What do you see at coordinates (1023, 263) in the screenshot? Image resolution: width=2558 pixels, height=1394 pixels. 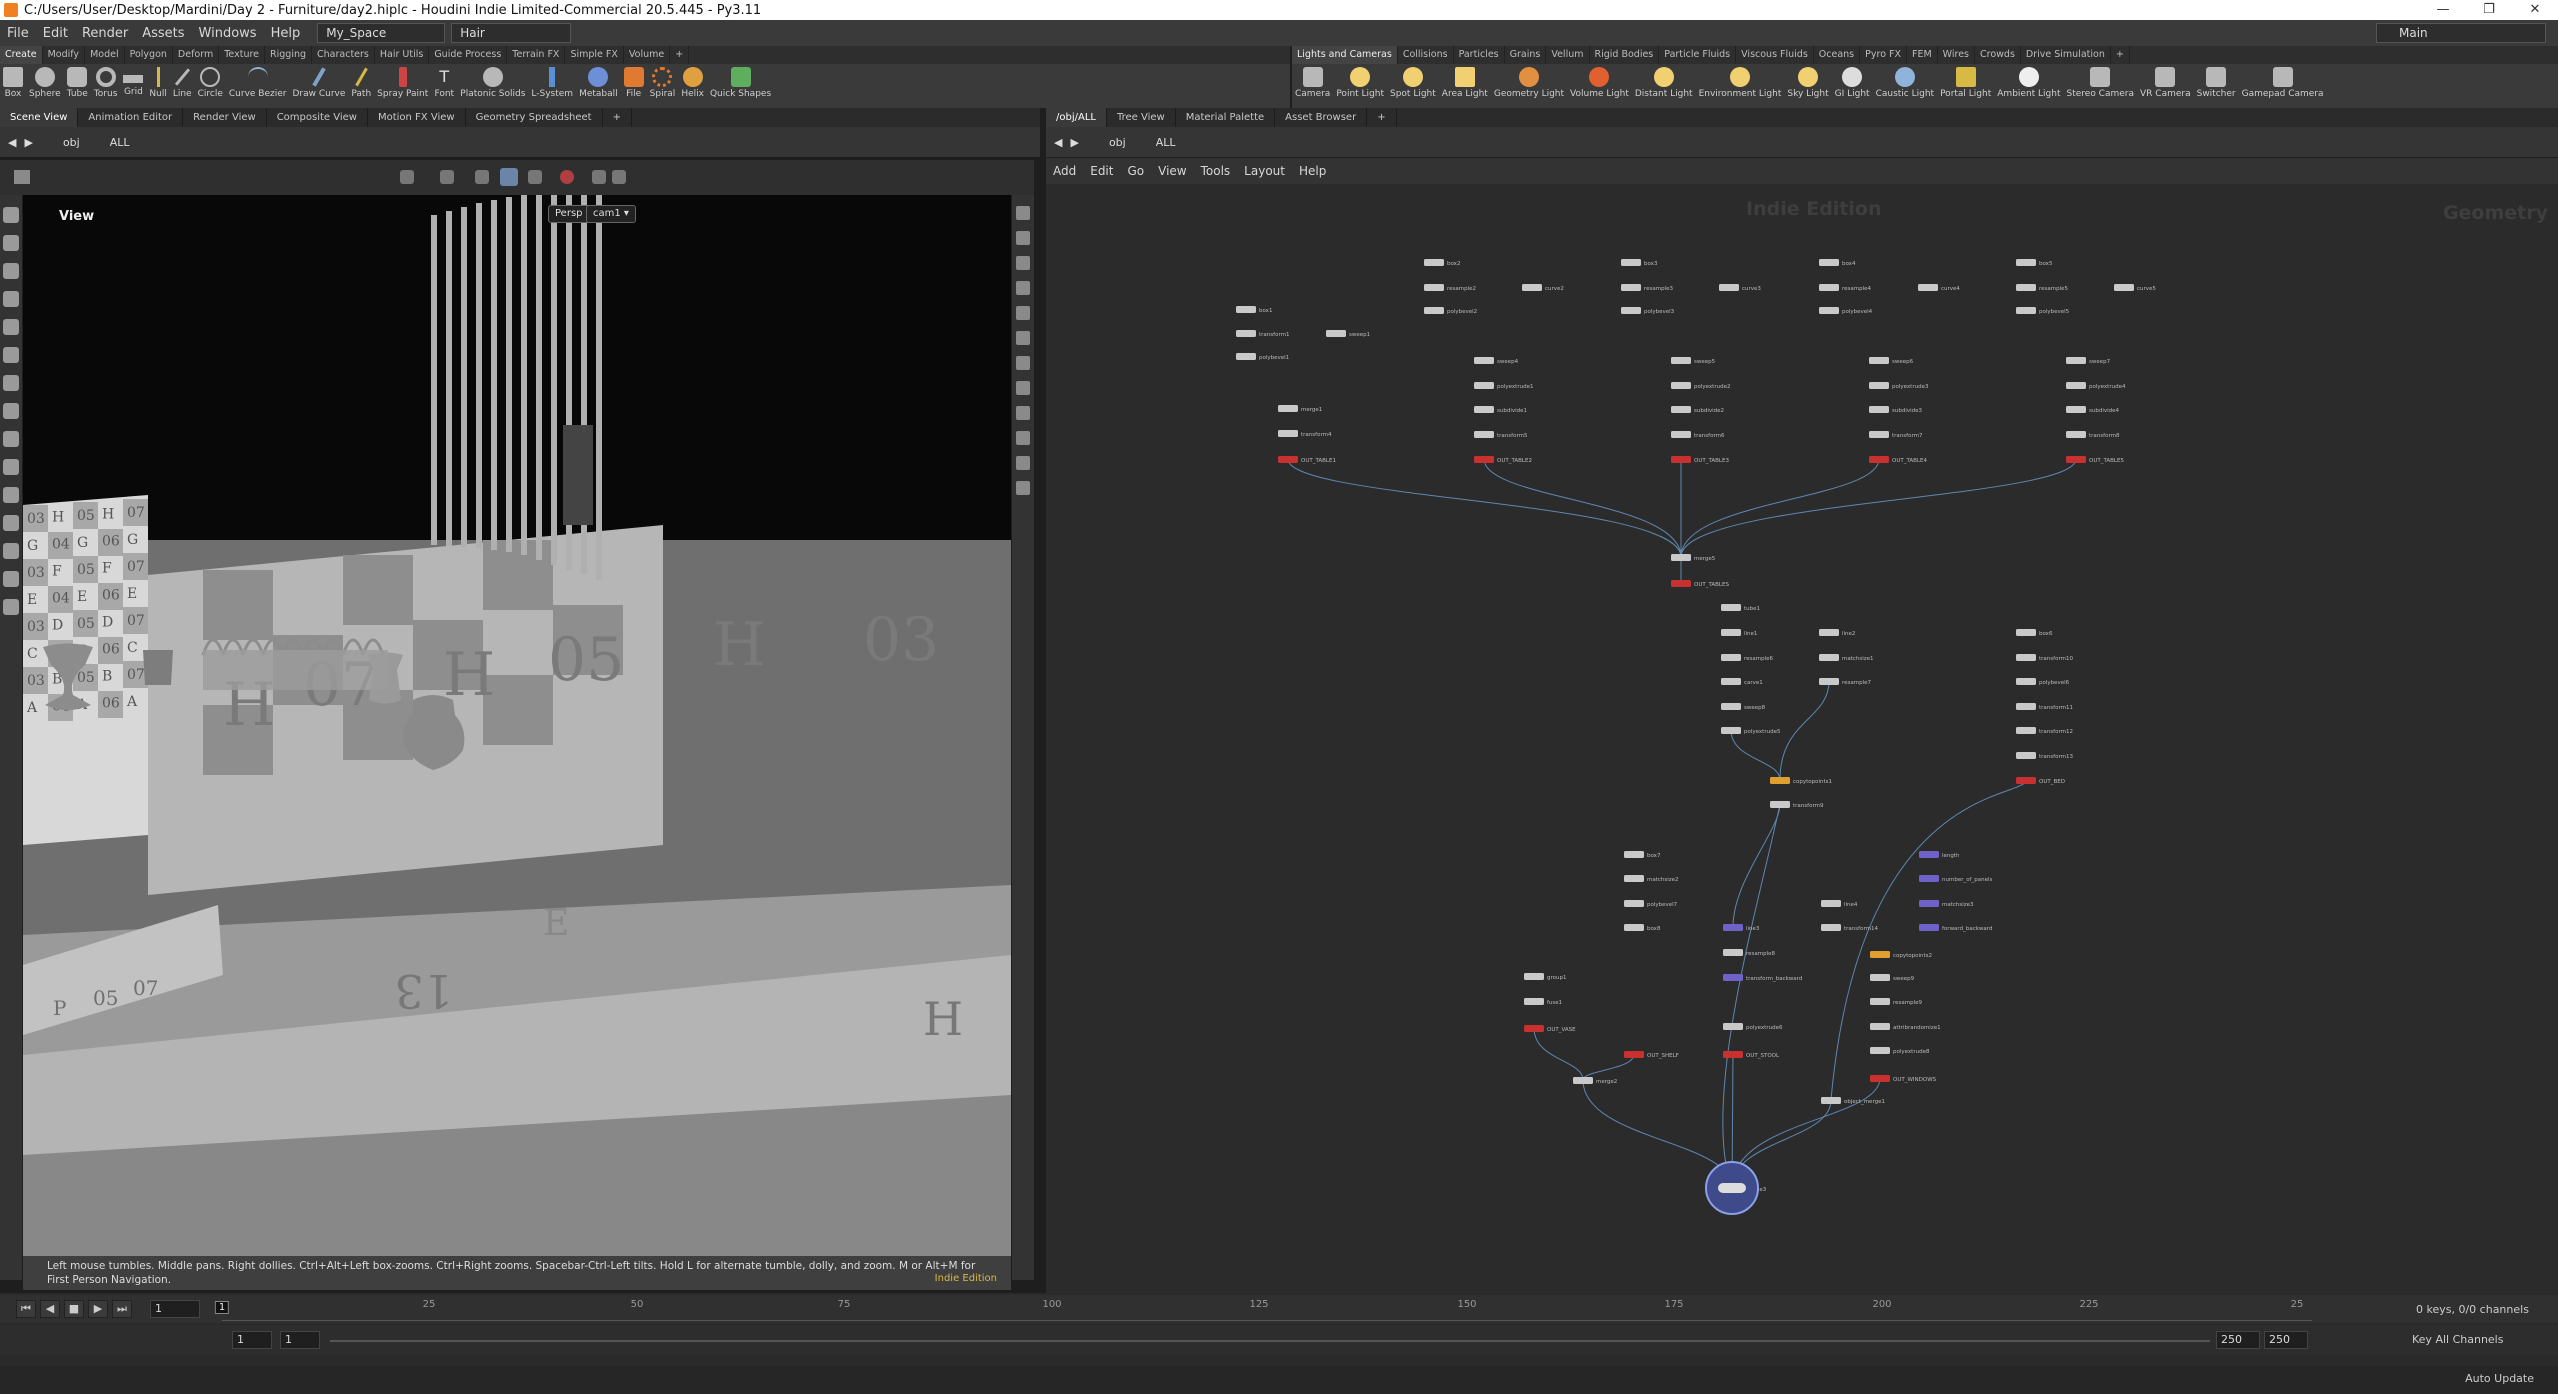 I see `lighting-icon` at bounding box center [1023, 263].